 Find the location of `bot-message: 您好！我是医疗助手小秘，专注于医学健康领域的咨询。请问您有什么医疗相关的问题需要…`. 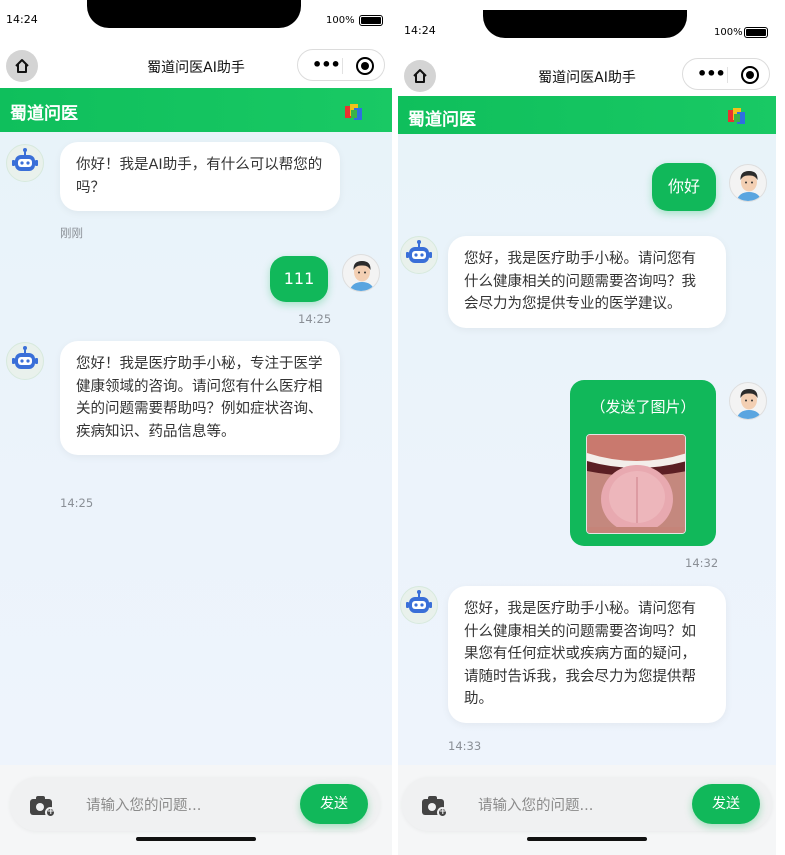

bot-message: 您好！我是医疗助手小秘，专注于医学健康领域的咨询。请问您有什么医疗相关的问题需要… is located at coordinates (200, 398).